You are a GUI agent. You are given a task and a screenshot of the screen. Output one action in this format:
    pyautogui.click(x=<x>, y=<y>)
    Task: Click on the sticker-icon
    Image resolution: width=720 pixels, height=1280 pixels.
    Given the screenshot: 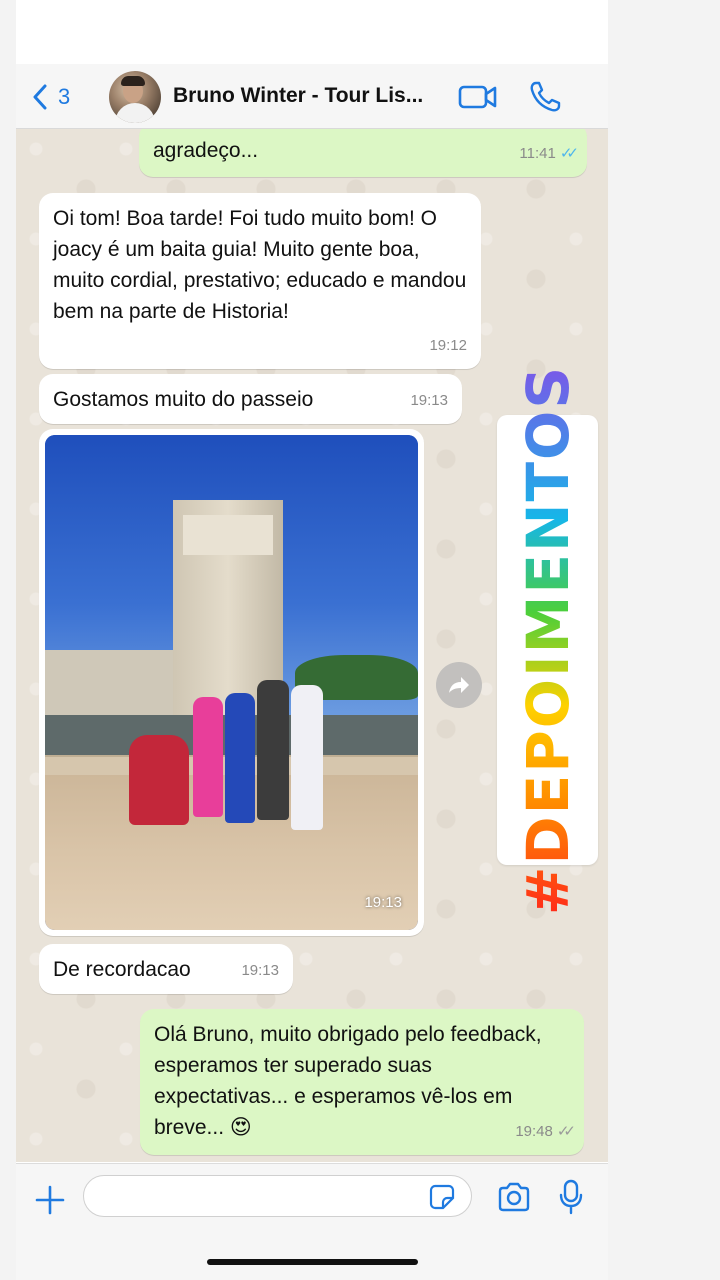 What is the action you would take?
    pyautogui.click(x=442, y=1197)
    